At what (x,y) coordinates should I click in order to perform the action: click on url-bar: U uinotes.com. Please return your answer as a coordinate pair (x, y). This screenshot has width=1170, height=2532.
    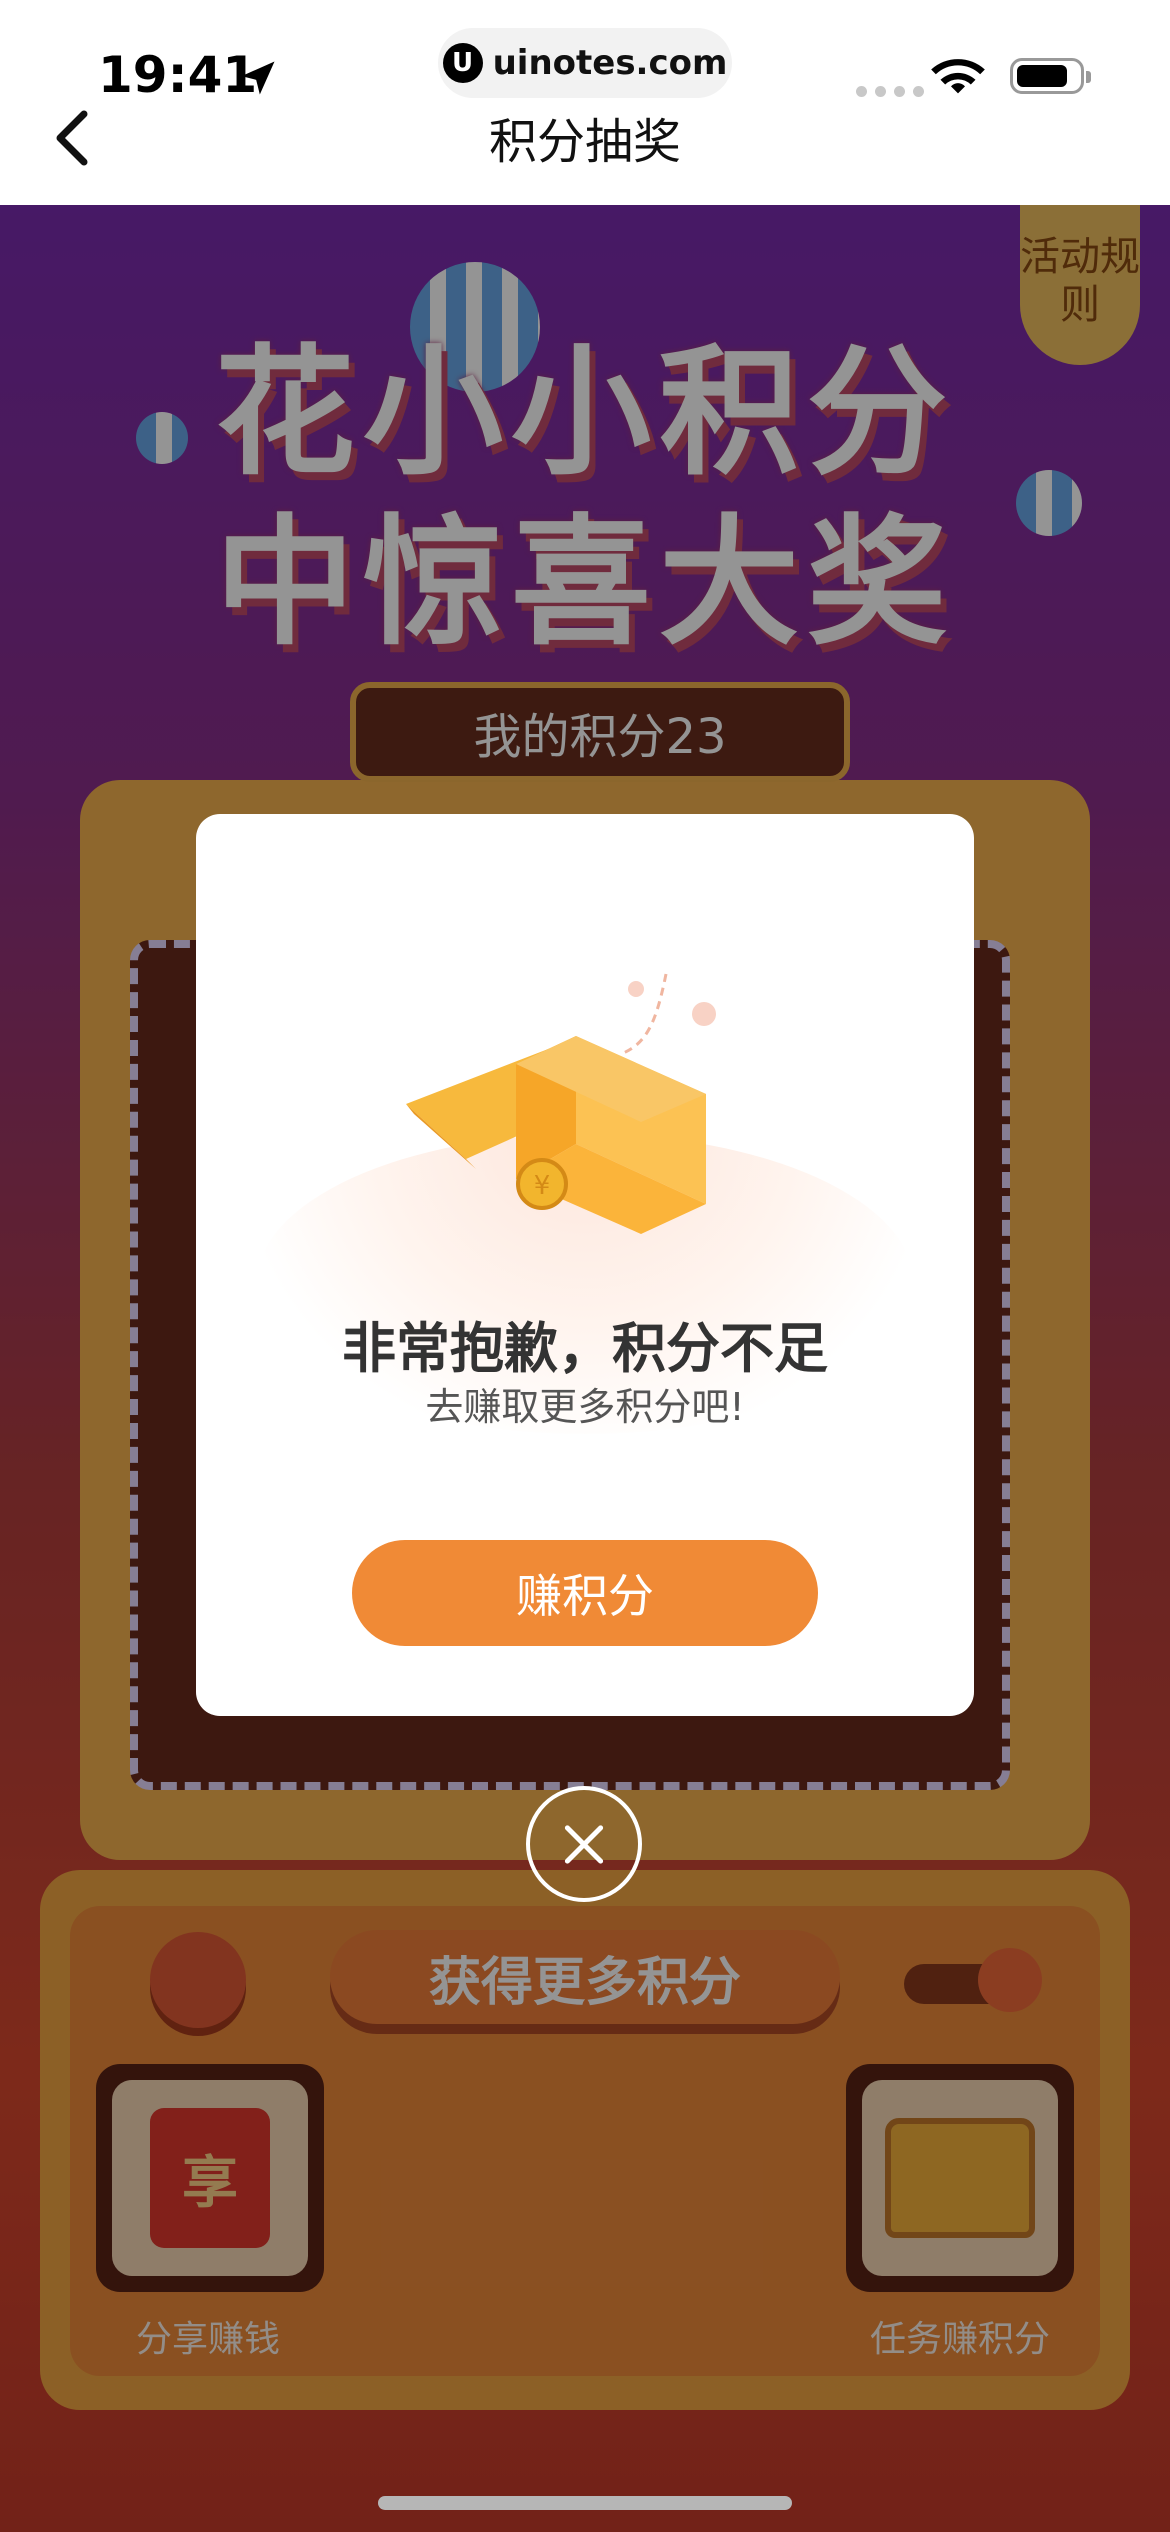
    Looking at the image, I should click on (585, 63).